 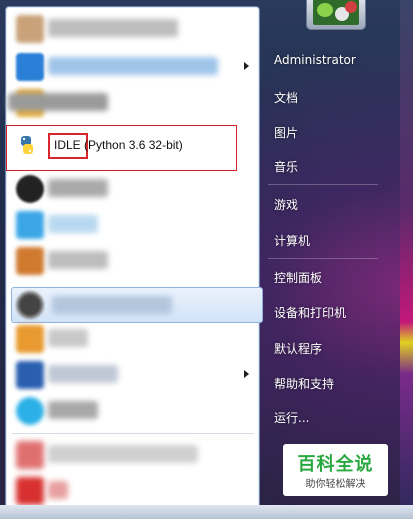 What do you see at coordinates (206, 512) in the screenshot?
I see `start-menu-bottom-edge` at bounding box center [206, 512].